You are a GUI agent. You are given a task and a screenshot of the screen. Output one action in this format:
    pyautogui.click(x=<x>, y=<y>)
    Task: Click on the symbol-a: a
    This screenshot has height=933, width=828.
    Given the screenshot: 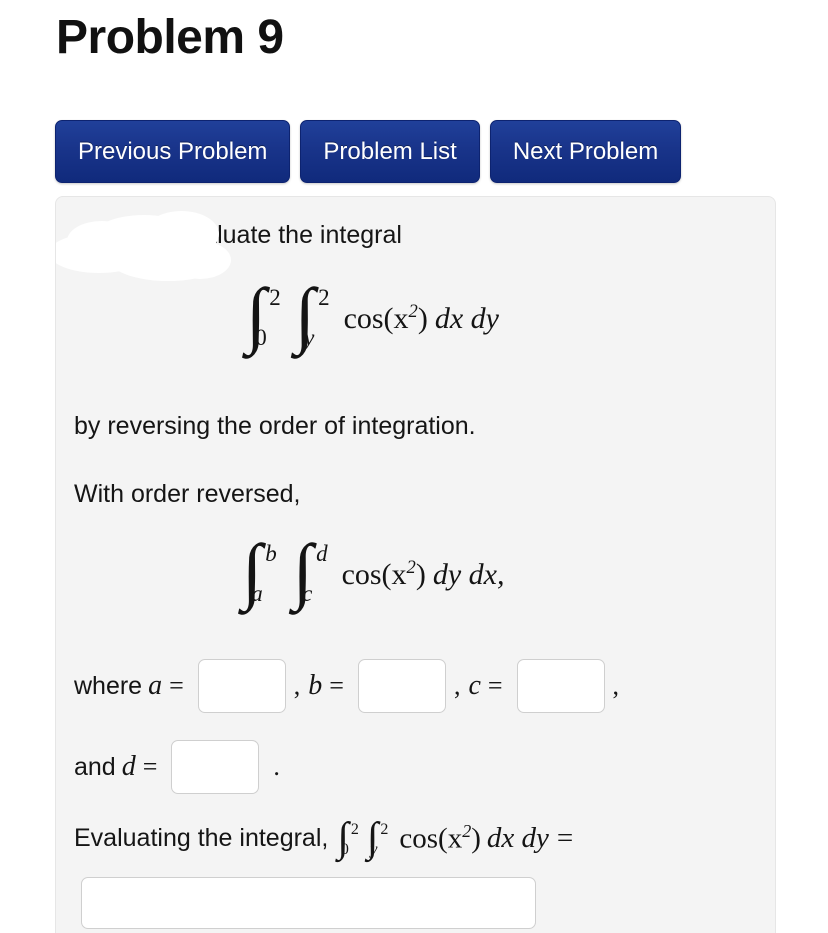 What is the action you would take?
    pyautogui.click(x=155, y=685)
    